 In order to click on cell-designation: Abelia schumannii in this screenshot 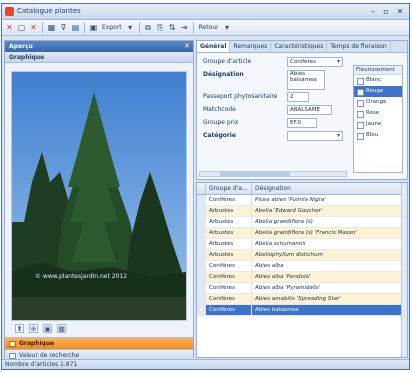, I will do `click(327, 244)`.